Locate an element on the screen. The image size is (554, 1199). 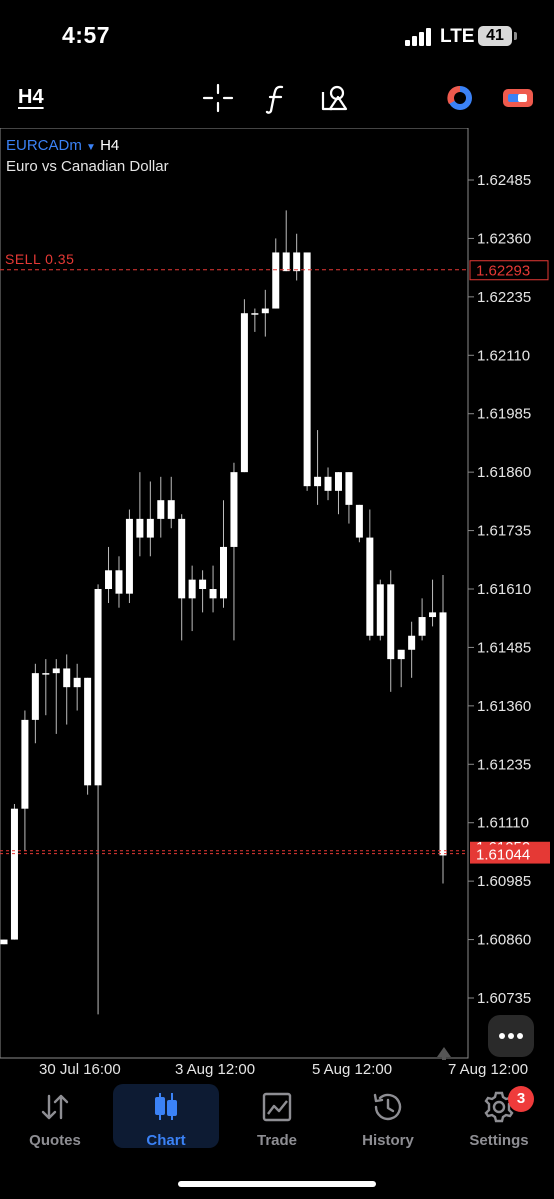
bid-price-tag: 1.61044 is located at coordinates (510, 854).